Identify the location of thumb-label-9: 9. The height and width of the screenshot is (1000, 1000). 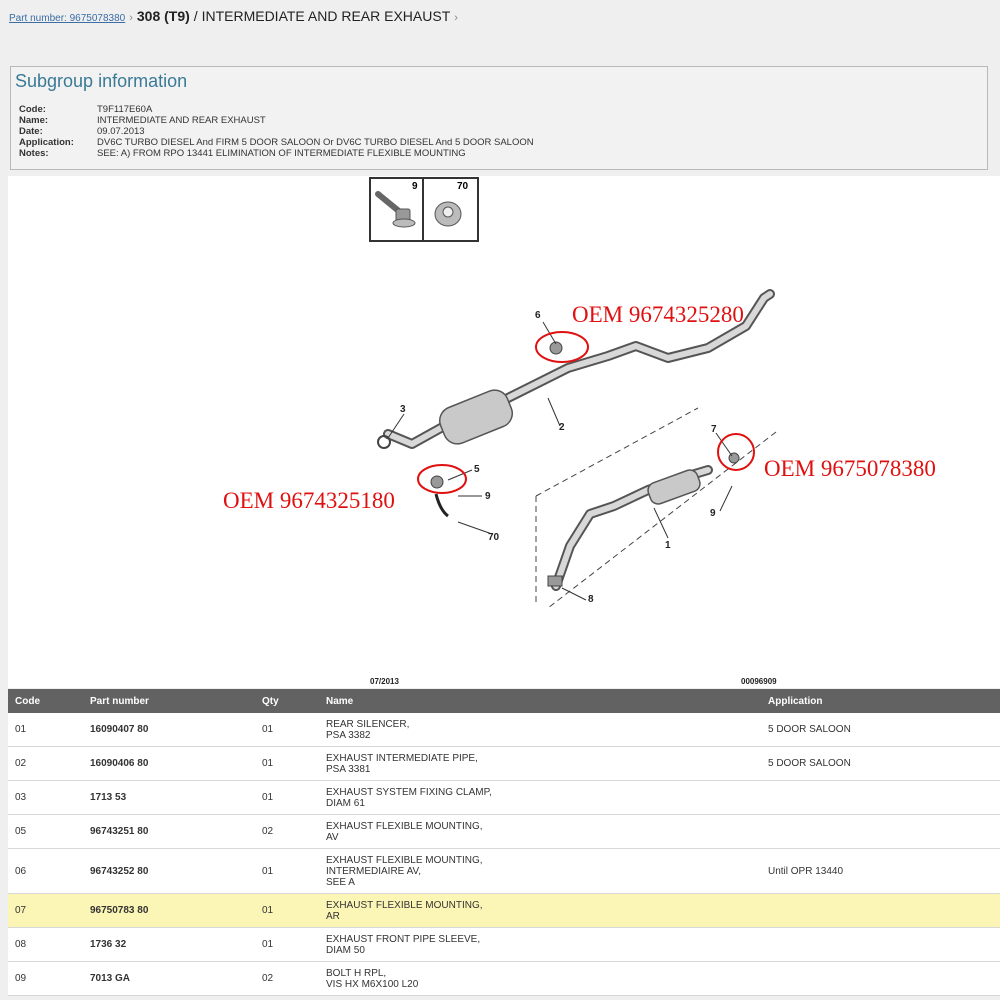
(415, 186).